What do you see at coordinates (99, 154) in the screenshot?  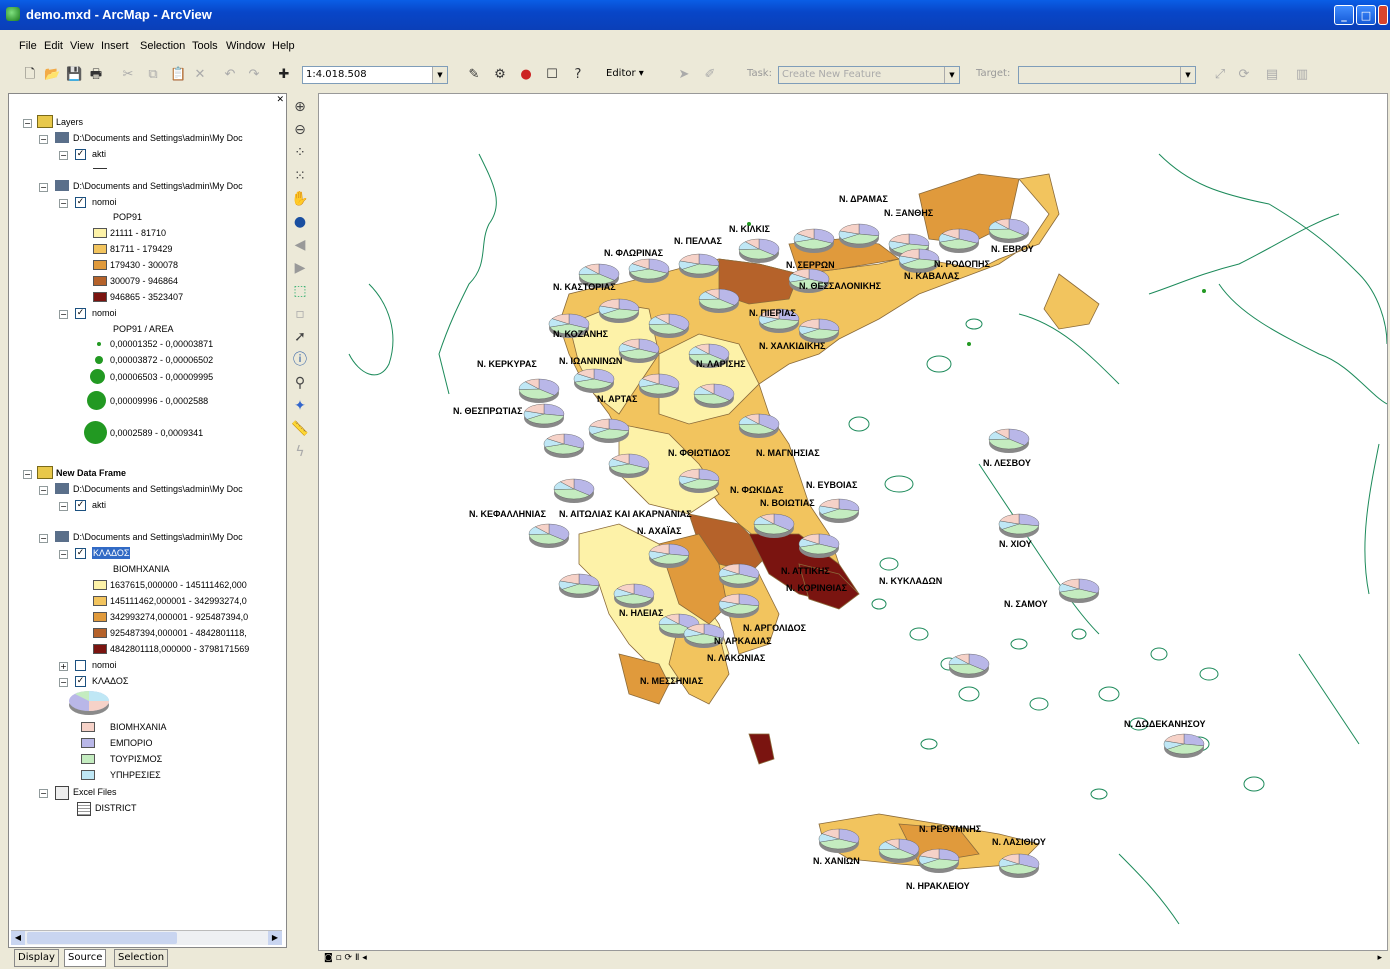 I see `layer-akti: akti` at bounding box center [99, 154].